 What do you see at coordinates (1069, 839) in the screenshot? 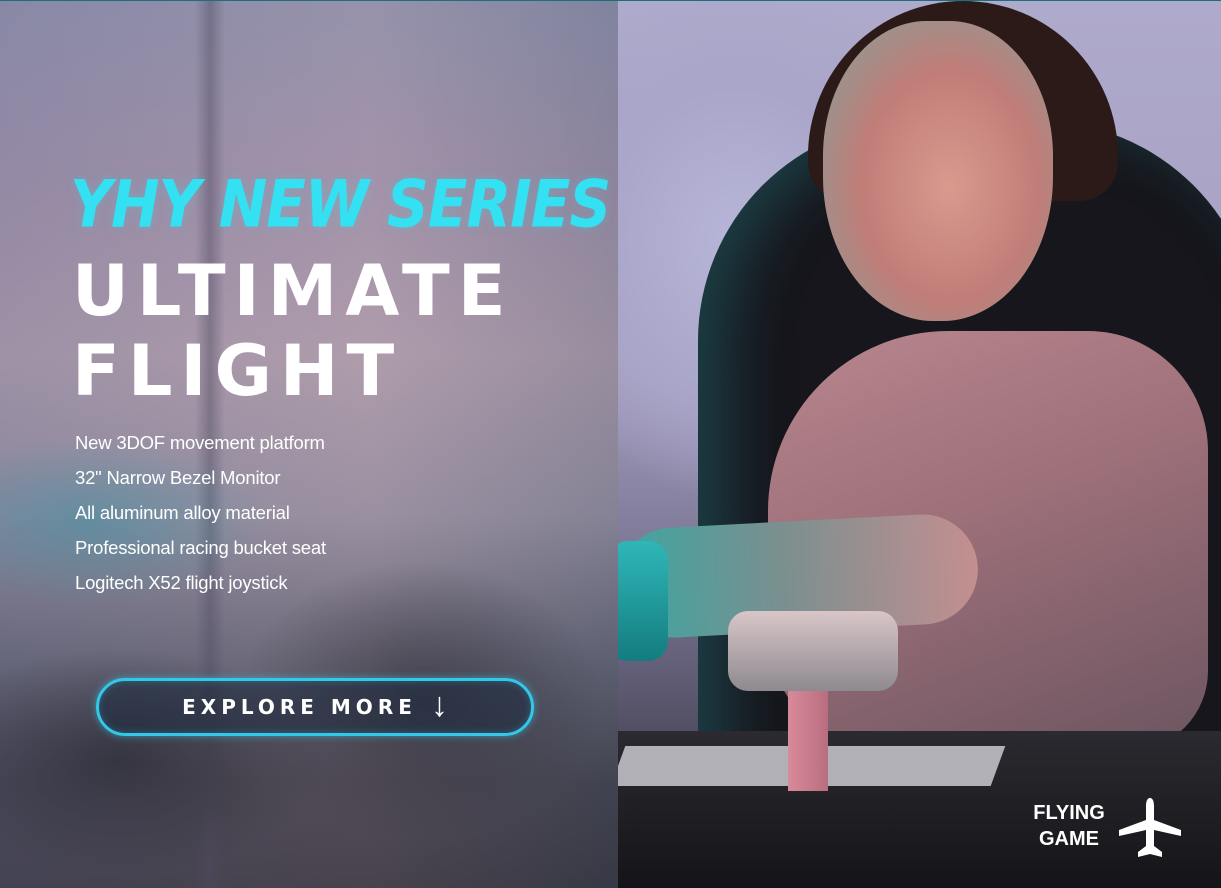
I see `badge-line2: GAME` at bounding box center [1069, 839].